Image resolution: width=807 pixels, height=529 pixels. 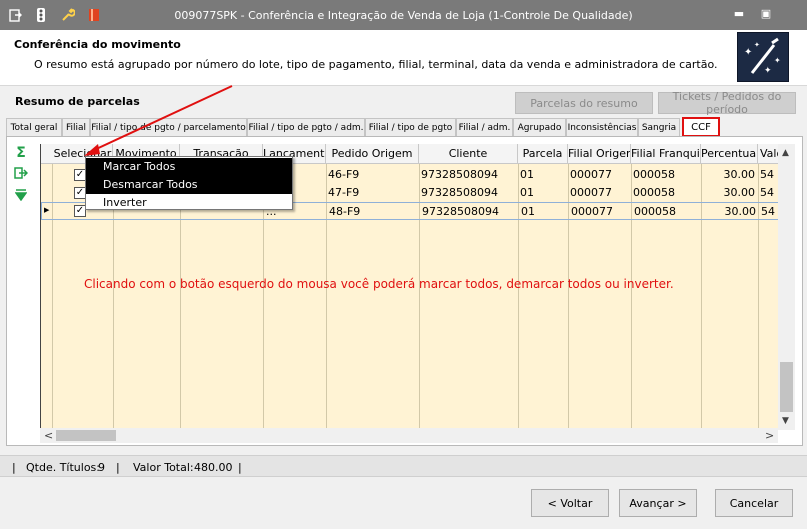 What do you see at coordinates (658, 503) in the screenshot?
I see `next-button: Avançar >` at bounding box center [658, 503].